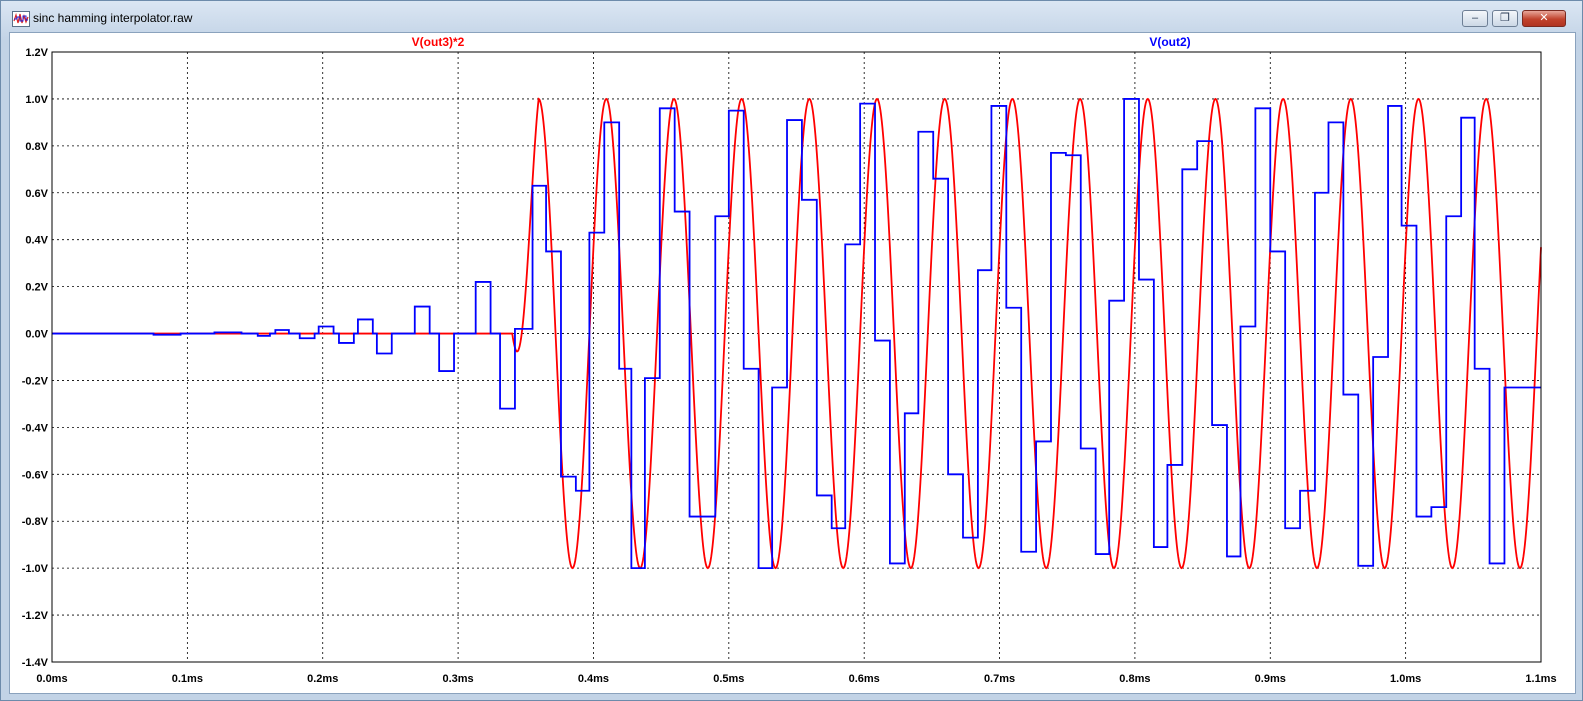 Image resolution: width=1583 pixels, height=701 pixels. I want to click on x-tick-label: 1.0ms, so click(1405, 679).